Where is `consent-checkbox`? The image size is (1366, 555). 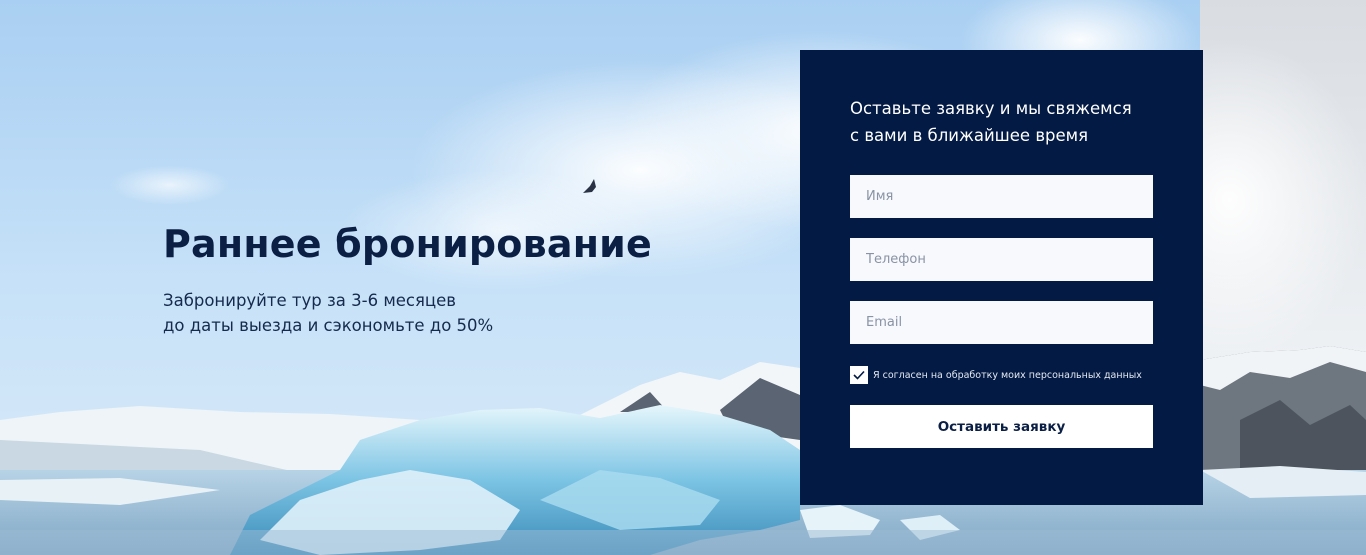 consent-checkbox is located at coordinates (859, 375).